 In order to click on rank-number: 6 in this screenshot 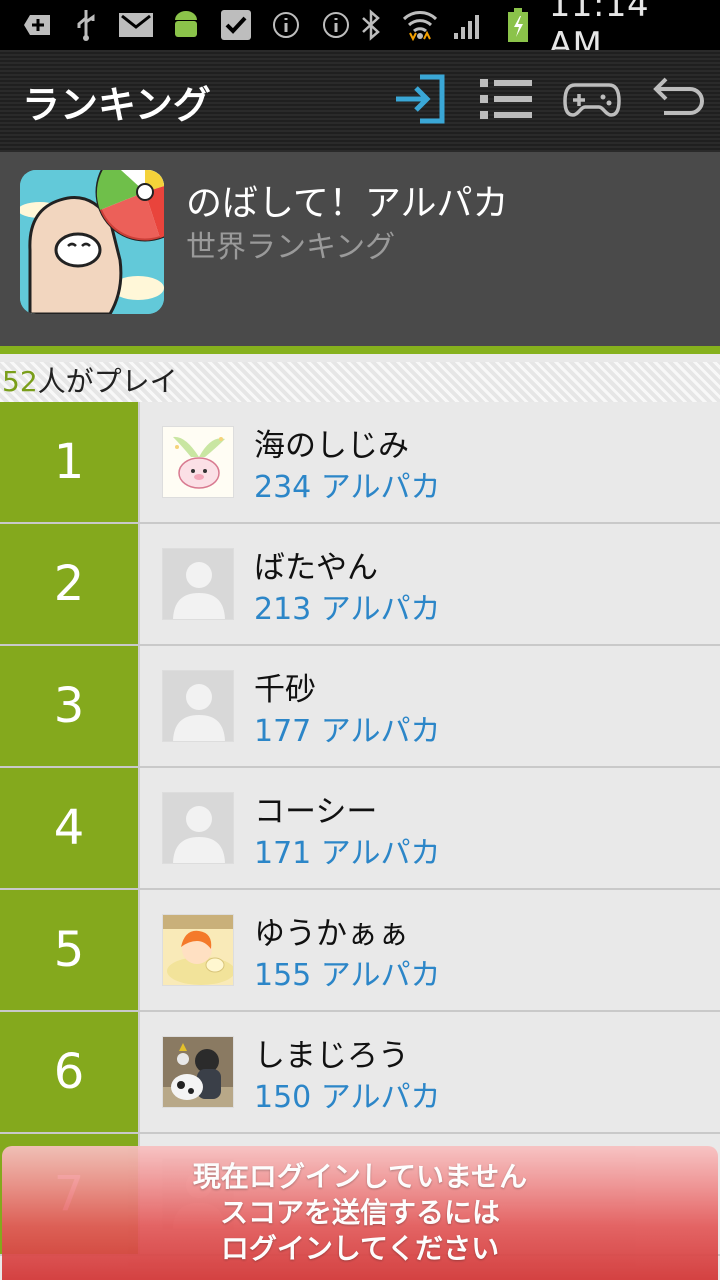, I will do `click(70, 1072)`.